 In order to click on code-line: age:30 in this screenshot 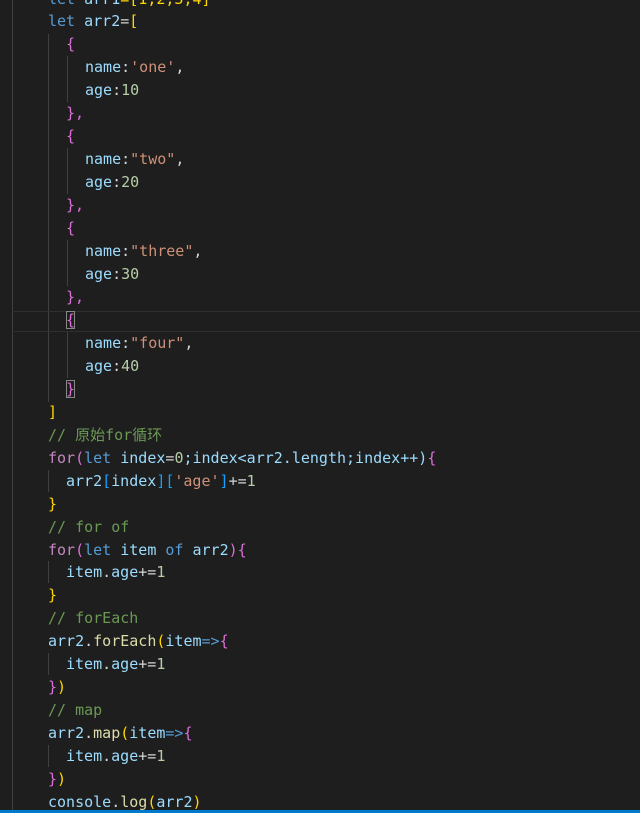, I will do `click(112, 274)`.